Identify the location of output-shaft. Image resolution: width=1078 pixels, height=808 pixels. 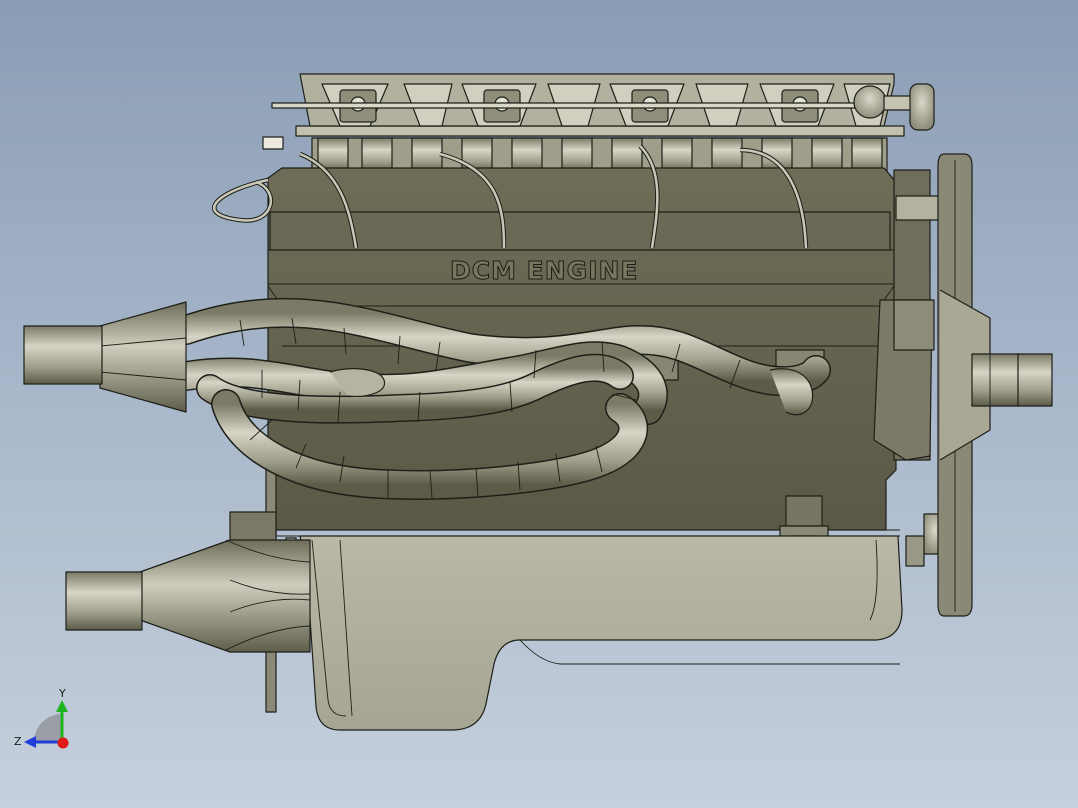
(1012, 380).